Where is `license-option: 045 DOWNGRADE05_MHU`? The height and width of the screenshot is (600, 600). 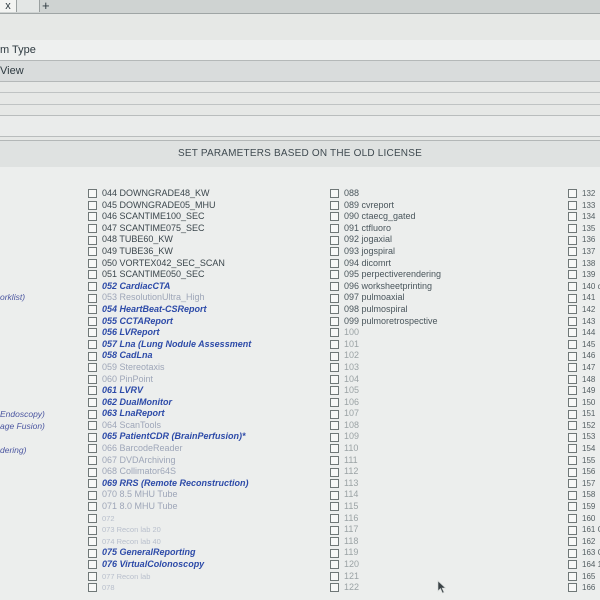 license-option: 045 DOWNGRADE05_MHU is located at coordinates (169, 206).